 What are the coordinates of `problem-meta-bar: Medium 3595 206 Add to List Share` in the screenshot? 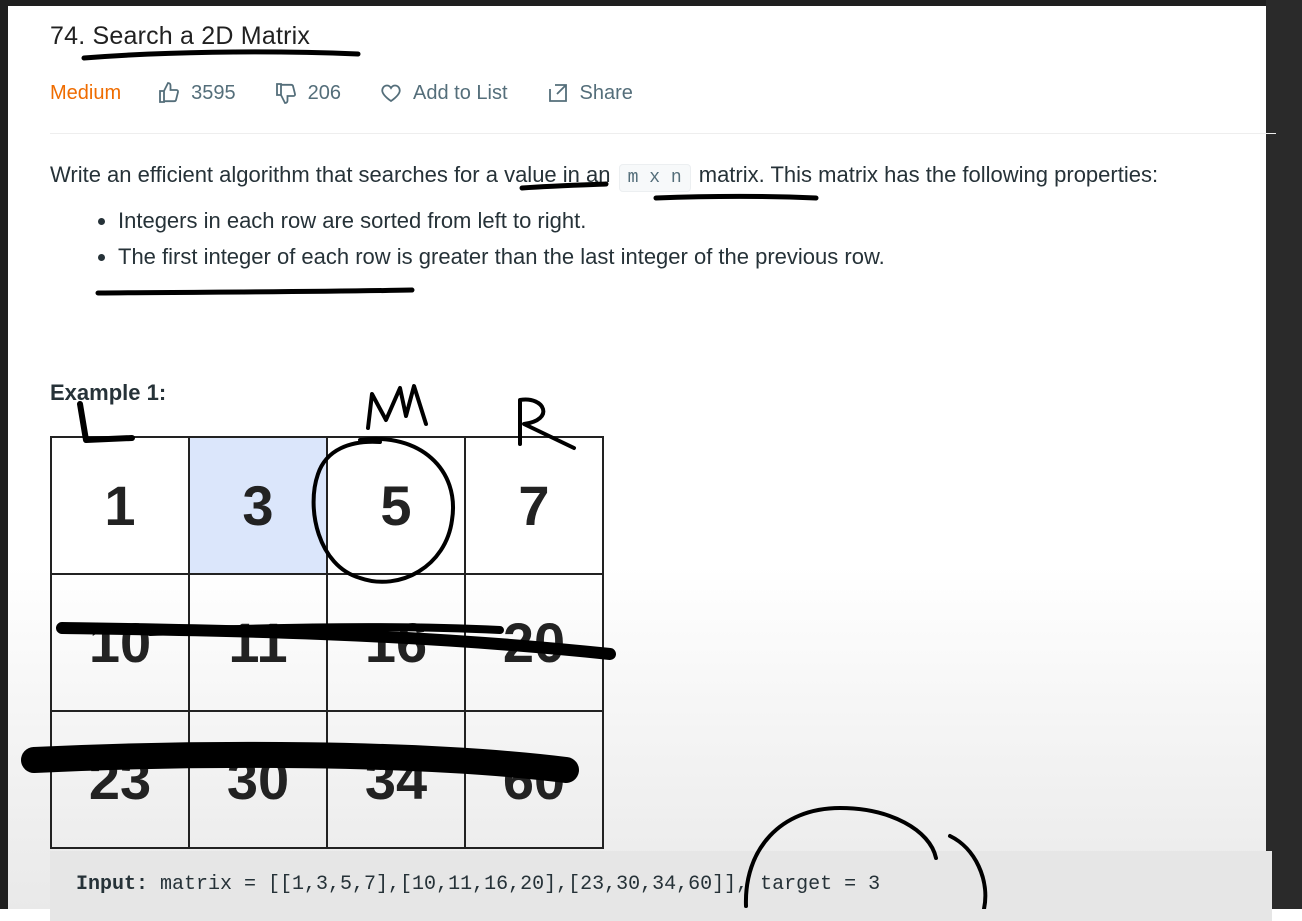 It's located at (360, 93).